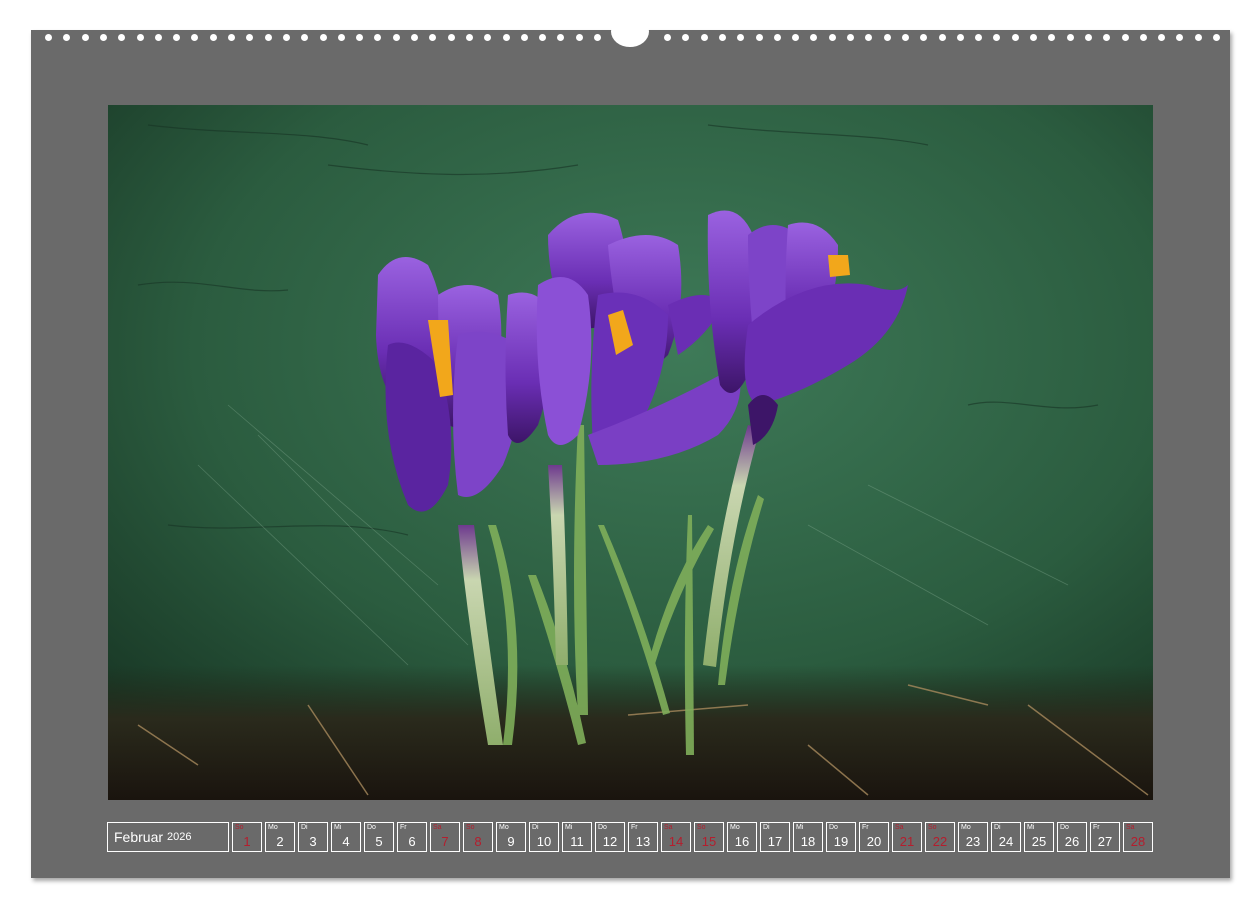  Describe the element at coordinates (874, 841) in the screenshot. I see `day-number: 20` at that location.